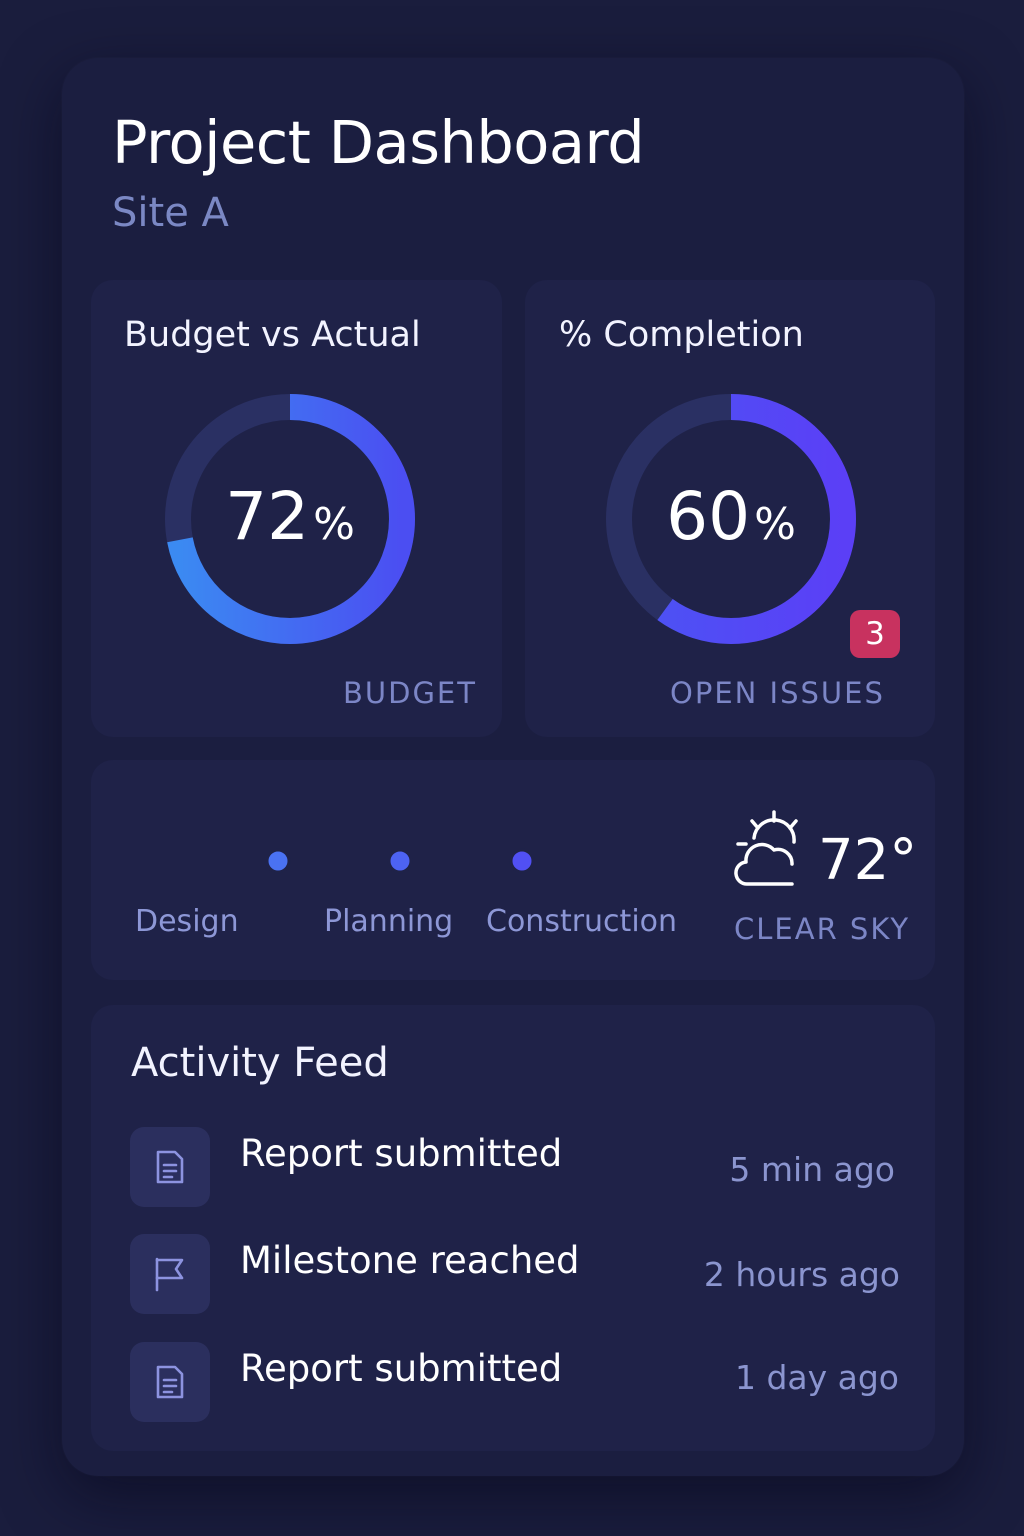  What do you see at coordinates (868, 860) in the screenshot?
I see `weather-temperature: 72°` at bounding box center [868, 860].